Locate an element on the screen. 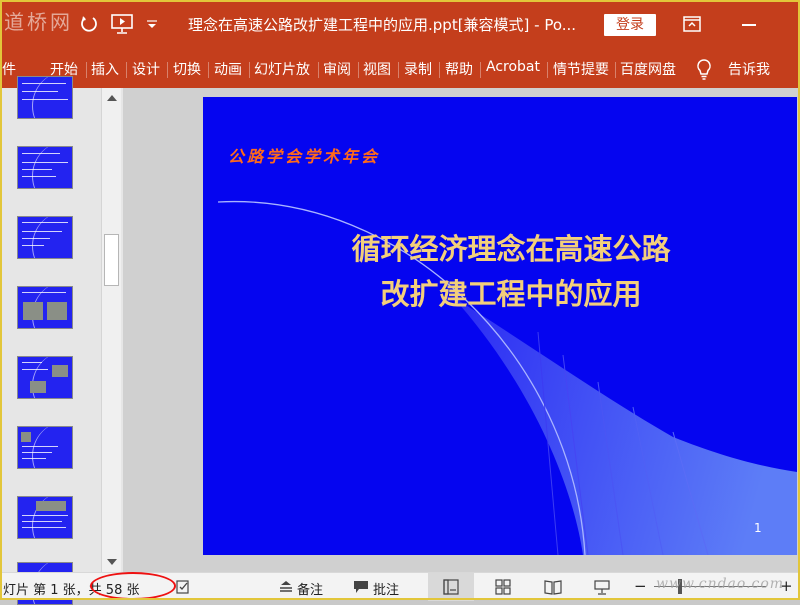 This screenshot has height=605, width=800. tab-slideshow: 幻灯片放 is located at coordinates (282, 69).